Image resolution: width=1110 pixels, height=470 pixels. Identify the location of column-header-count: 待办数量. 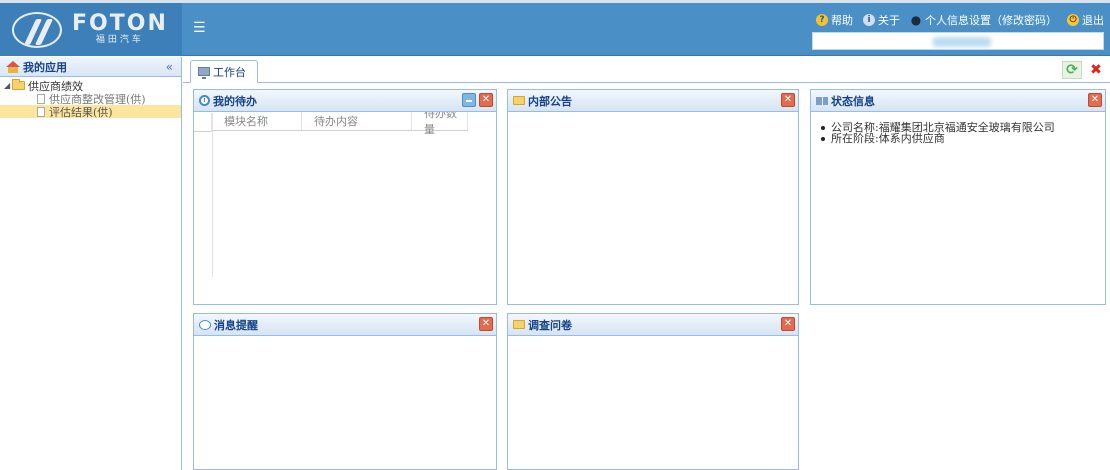
(440, 121).